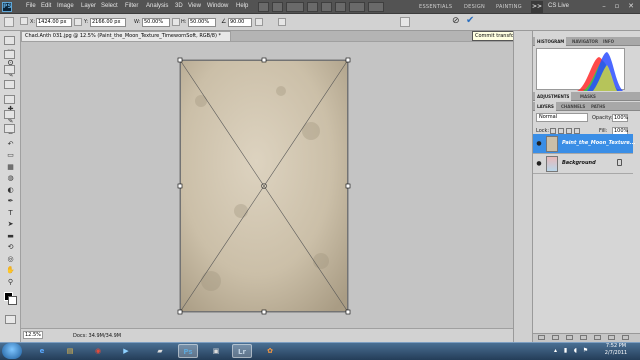  What do you see at coordinates (194, 6) in the screenshot?
I see `menu-view: View` at bounding box center [194, 6].